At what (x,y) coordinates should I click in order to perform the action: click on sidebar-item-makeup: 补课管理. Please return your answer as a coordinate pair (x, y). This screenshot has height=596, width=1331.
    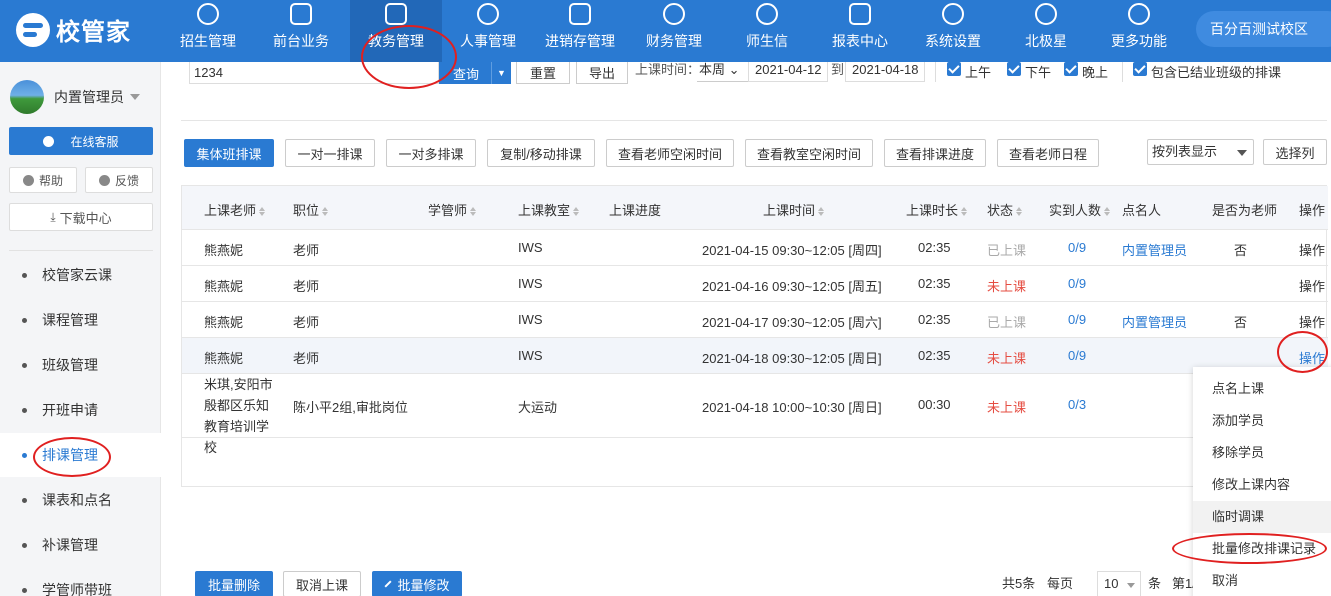
    Looking at the image, I should click on (80, 545).